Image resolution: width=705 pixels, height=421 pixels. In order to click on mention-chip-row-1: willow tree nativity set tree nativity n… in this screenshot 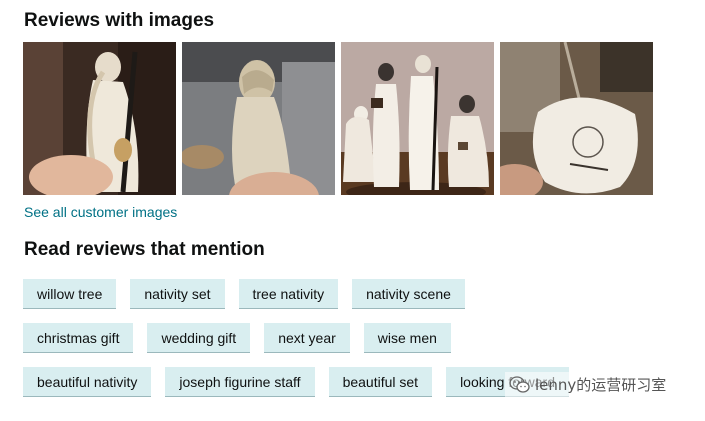, I will do `click(244, 294)`.